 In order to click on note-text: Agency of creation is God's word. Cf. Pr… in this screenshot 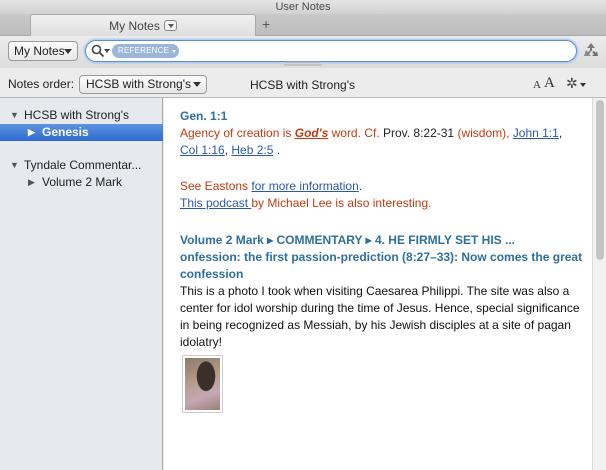, I will do `click(380, 142)`.